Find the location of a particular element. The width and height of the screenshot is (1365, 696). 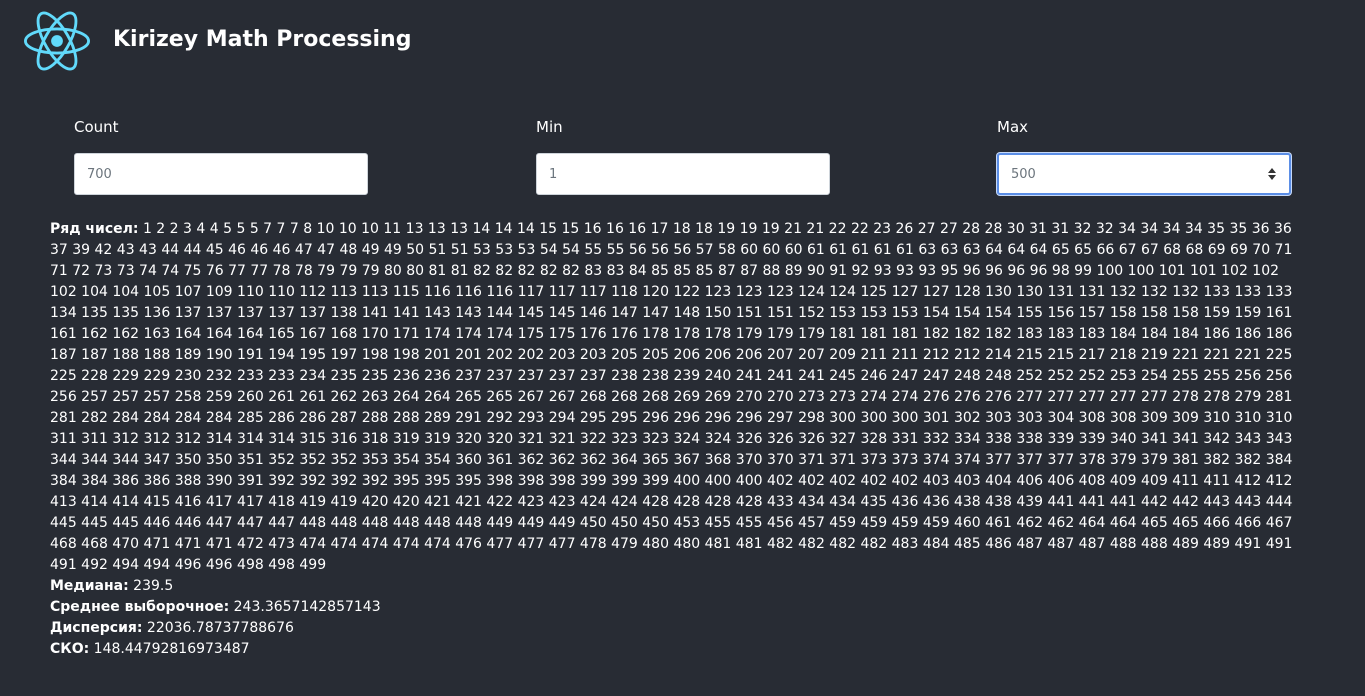

min-field: Min is located at coordinates (683, 156).